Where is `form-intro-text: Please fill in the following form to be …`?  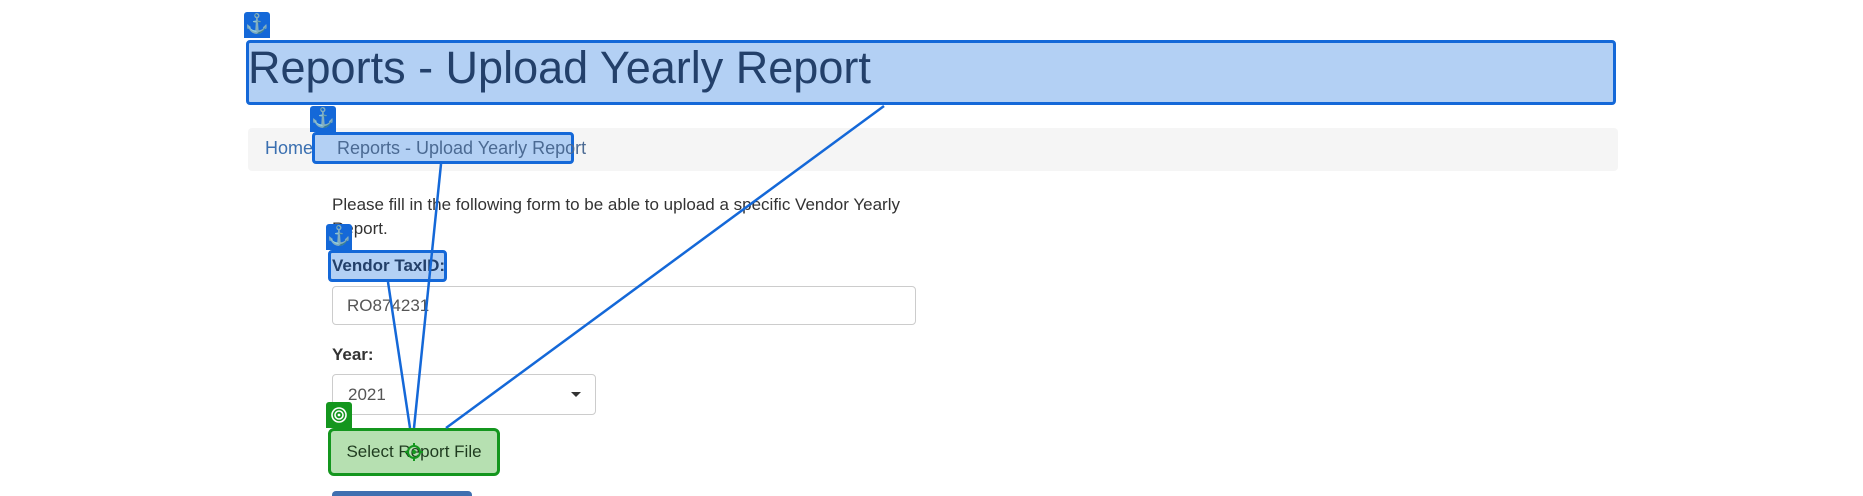 form-intro-text: Please fill in the following form to be … is located at coordinates (616, 216).